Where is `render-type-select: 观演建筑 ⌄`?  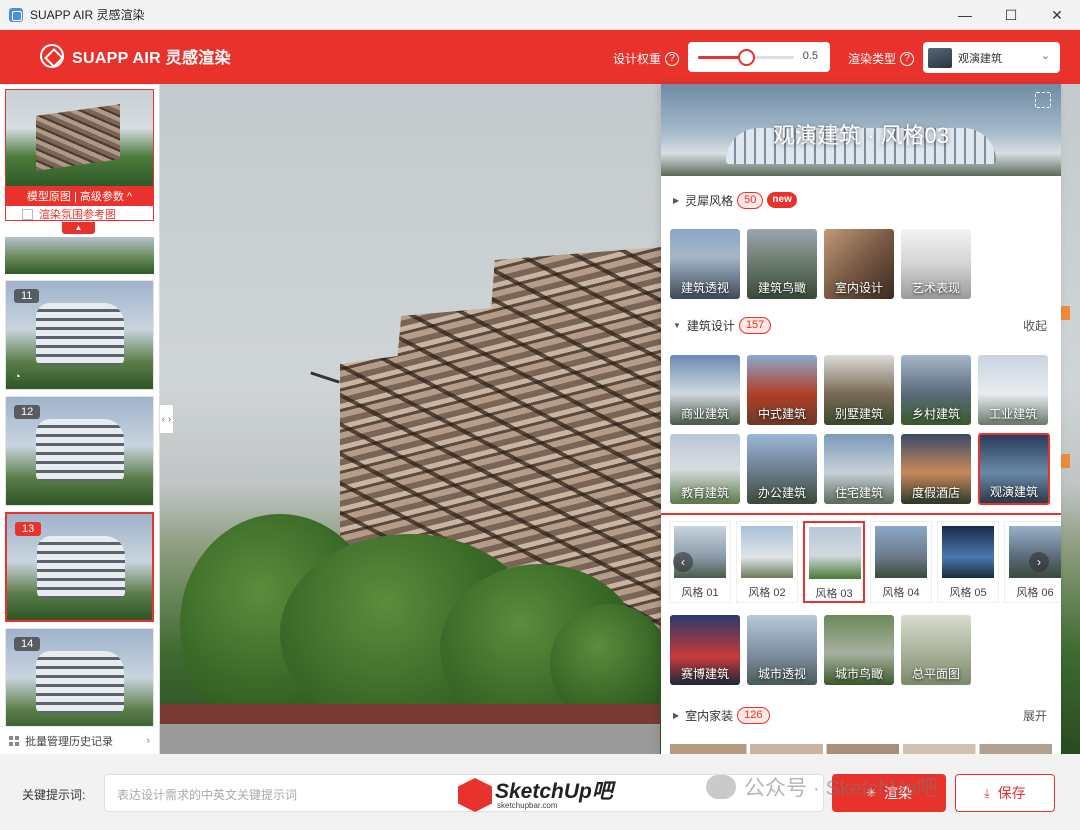
render-type-select: 观演建筑 ⌄ is located at coordinates (991, 57).